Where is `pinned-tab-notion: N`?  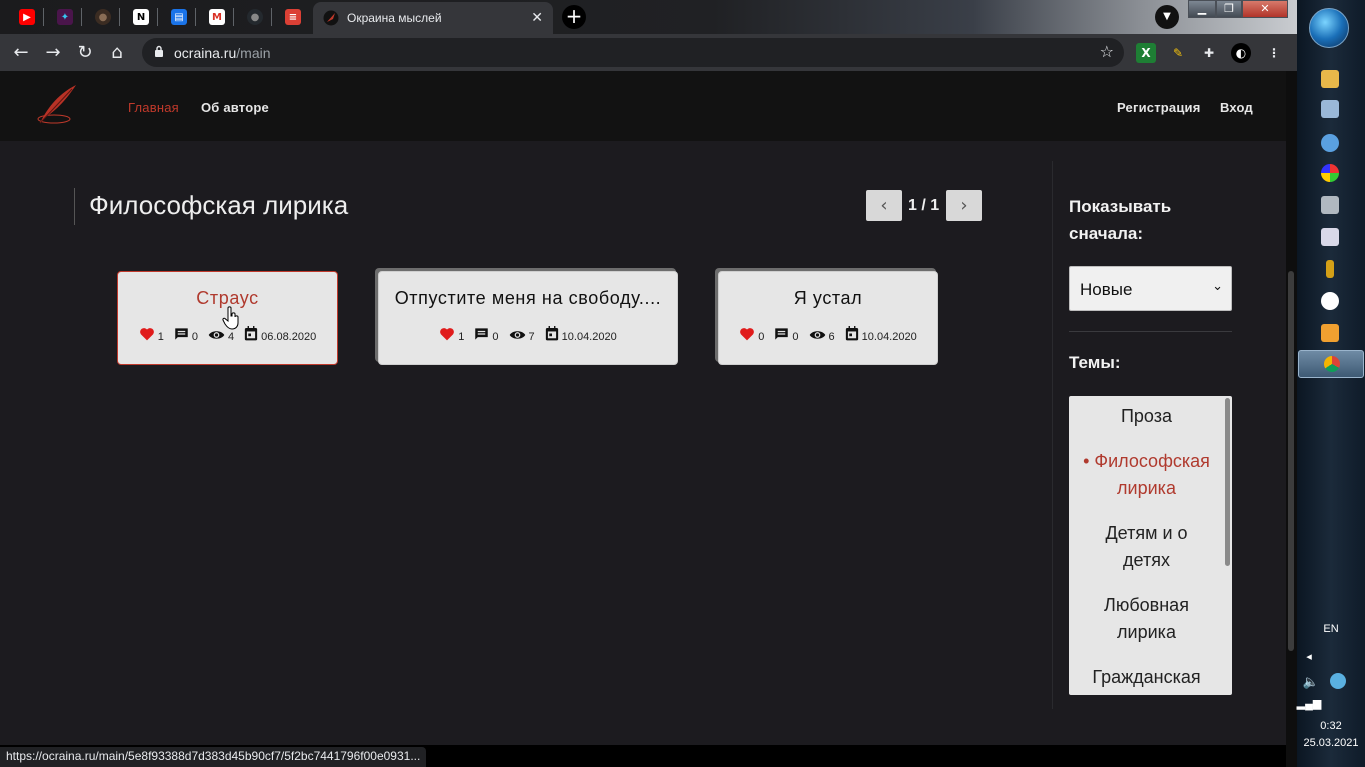 pinned-tab-notion: N is located at coordinates (141, 17).